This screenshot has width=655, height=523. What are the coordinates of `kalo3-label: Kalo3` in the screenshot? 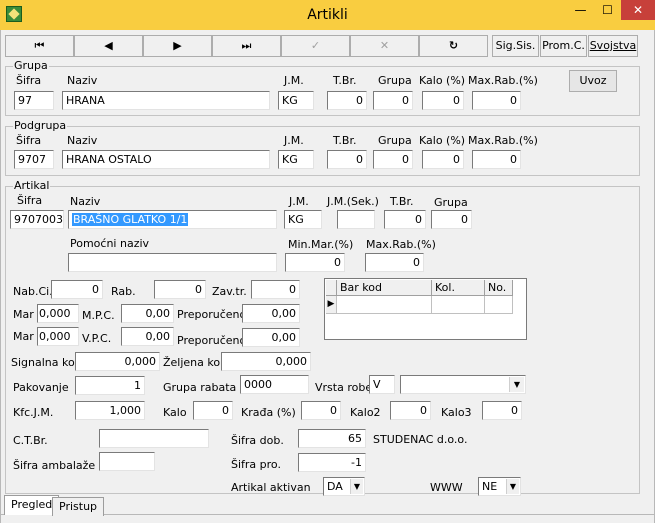 It's located at (456, 412).